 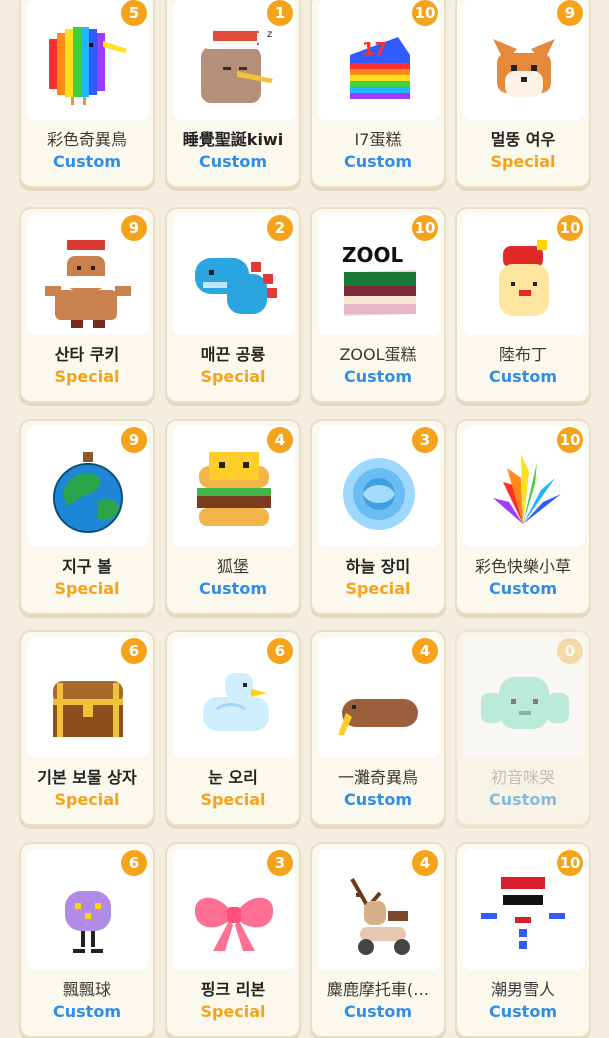 What do you see at coordinates (522, 989) in the screenshot?
I see `item-name: 潮男雪人` at bounding box center [522, 989].